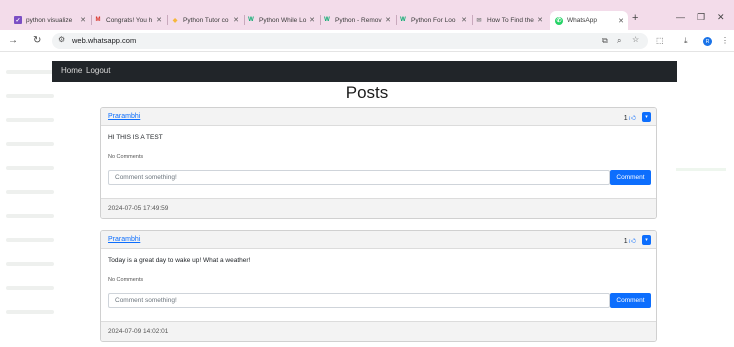 This screenshot has height=347, width=734. What do you see at coordinates (350, 41) in the screenshot?
I see `address-bar: ⚙ web.whatsapp.com ⧉ ⌕ ☆` at bounding box center [350, 41].